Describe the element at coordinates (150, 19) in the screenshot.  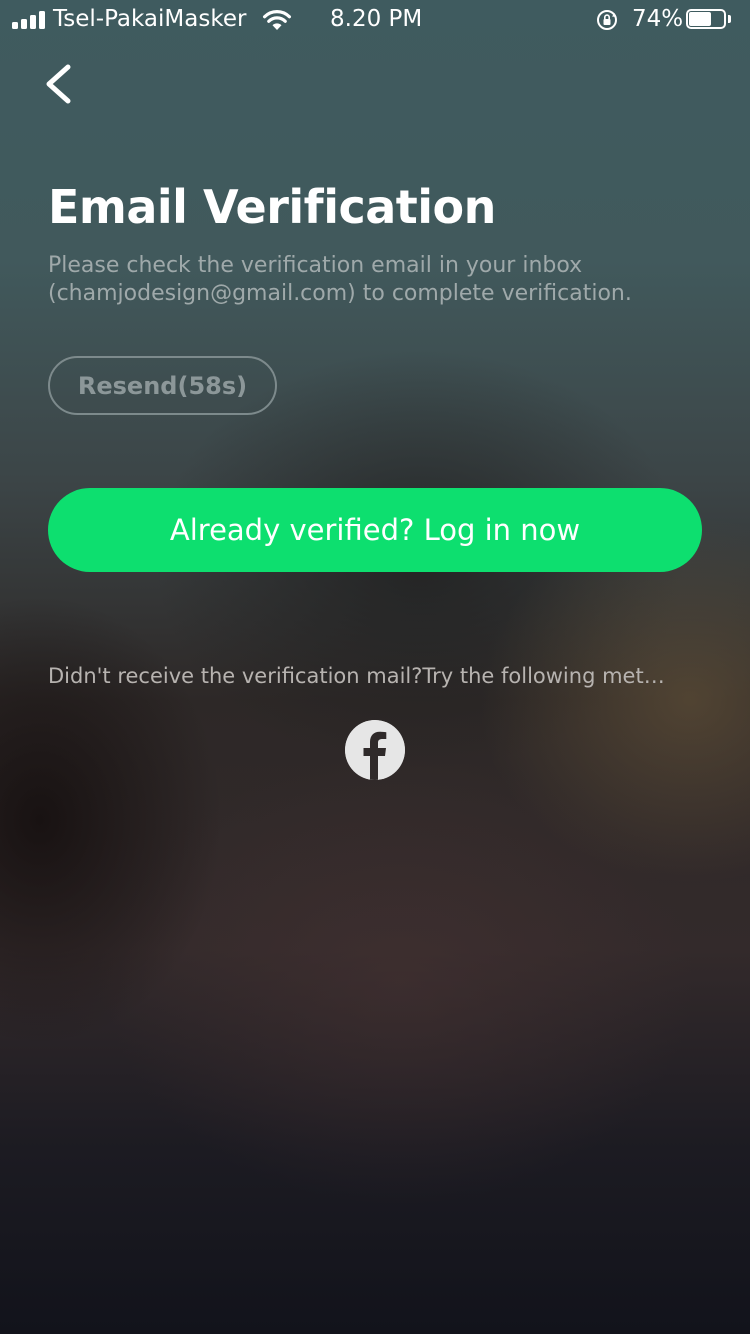
I see `carrier-name: Tsel-PakaiMasker` at that location.